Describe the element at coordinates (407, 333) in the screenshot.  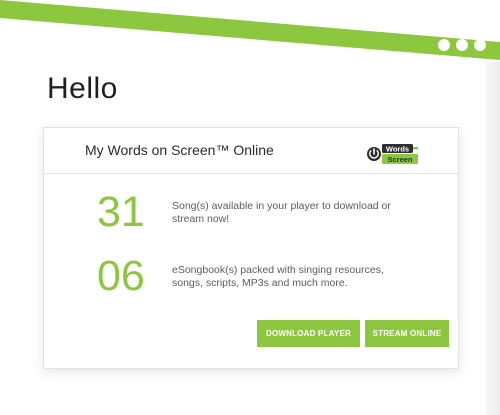
I see `stream-online-button: STREAM ONLINE` at that location.